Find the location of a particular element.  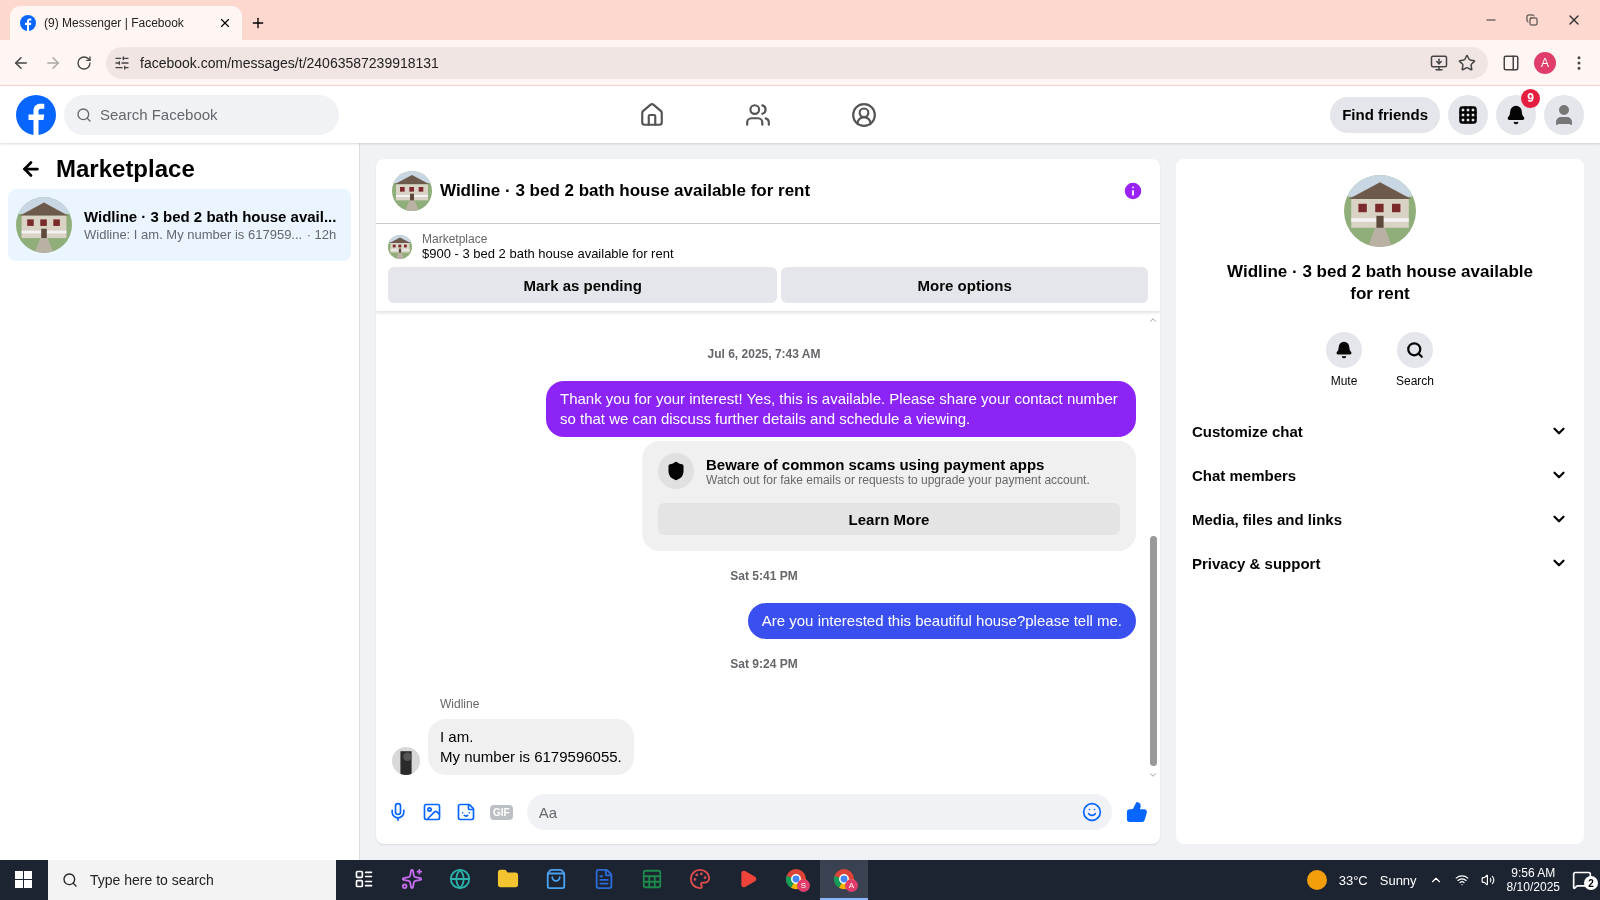

chat-title: Widline · 3 bed 2 bath house available for rent is located at coordinates (626, 191).